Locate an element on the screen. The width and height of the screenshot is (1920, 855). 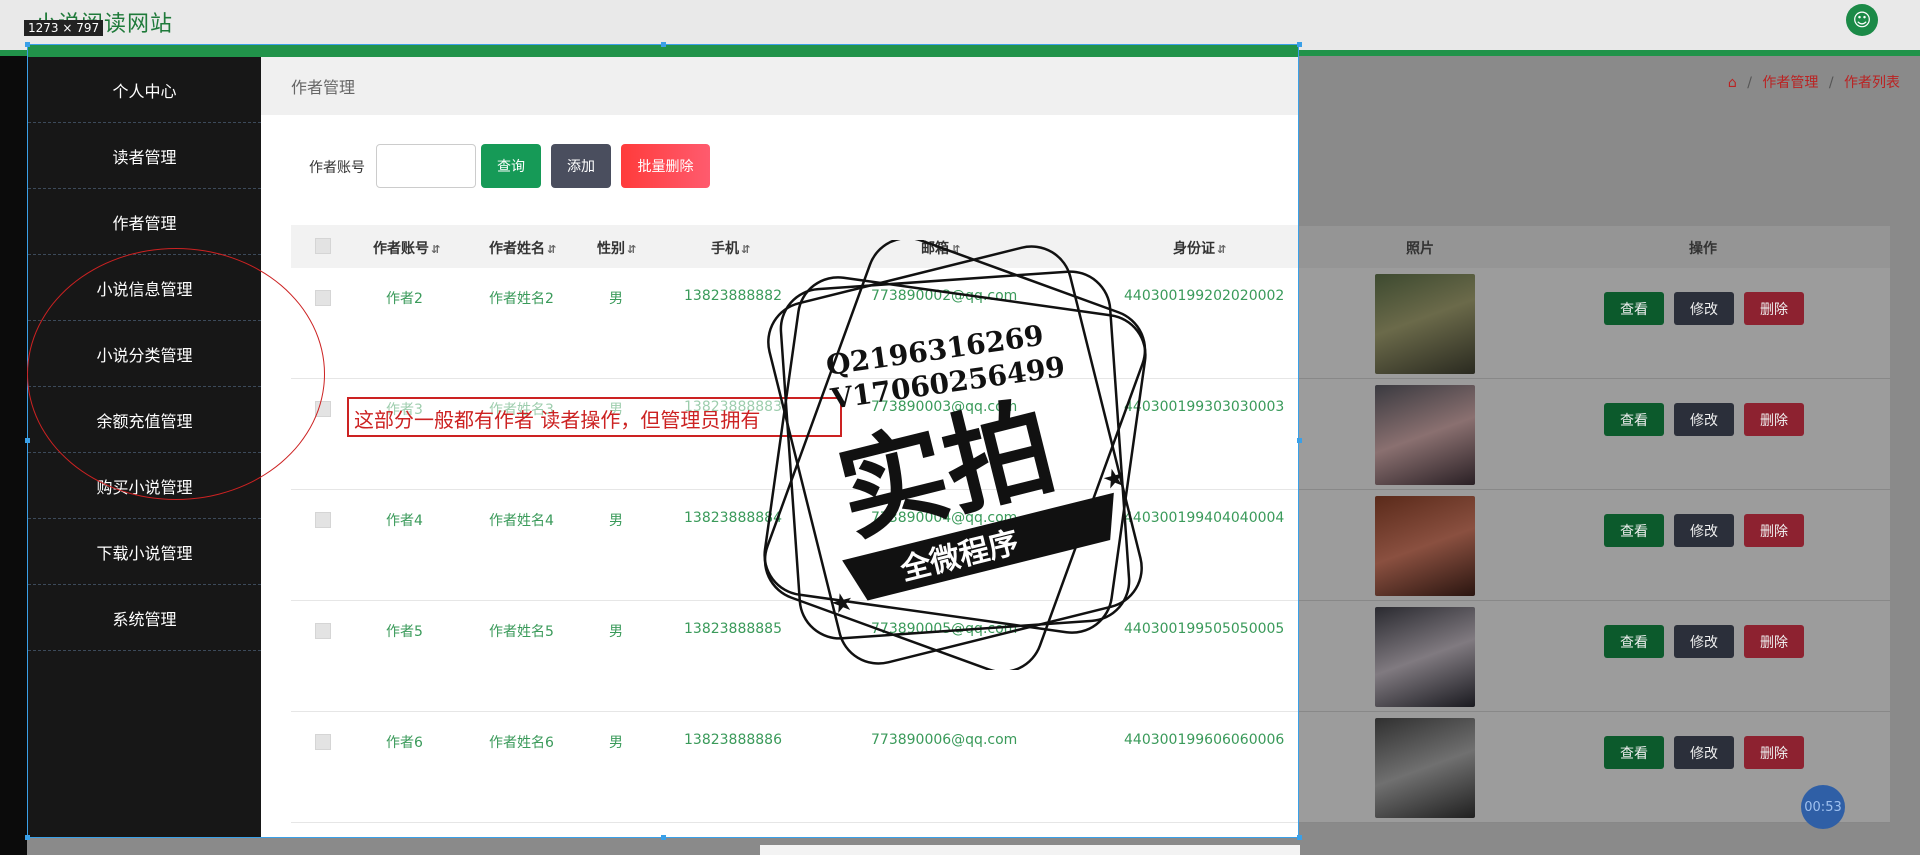
cell-id-card: 440300199606060006 is located at coordinates (1204, 740).